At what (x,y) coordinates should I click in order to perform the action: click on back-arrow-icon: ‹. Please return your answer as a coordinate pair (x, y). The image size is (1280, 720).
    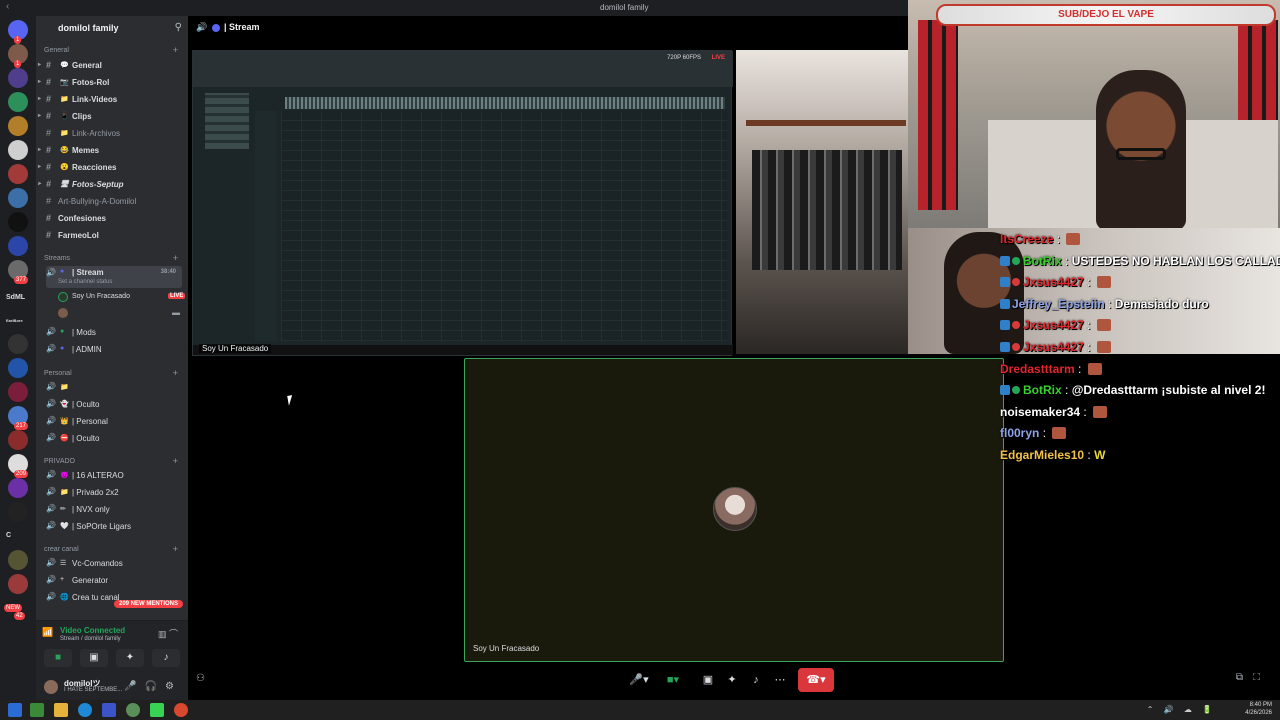
    Looking at the image, I should click on (7, 6).